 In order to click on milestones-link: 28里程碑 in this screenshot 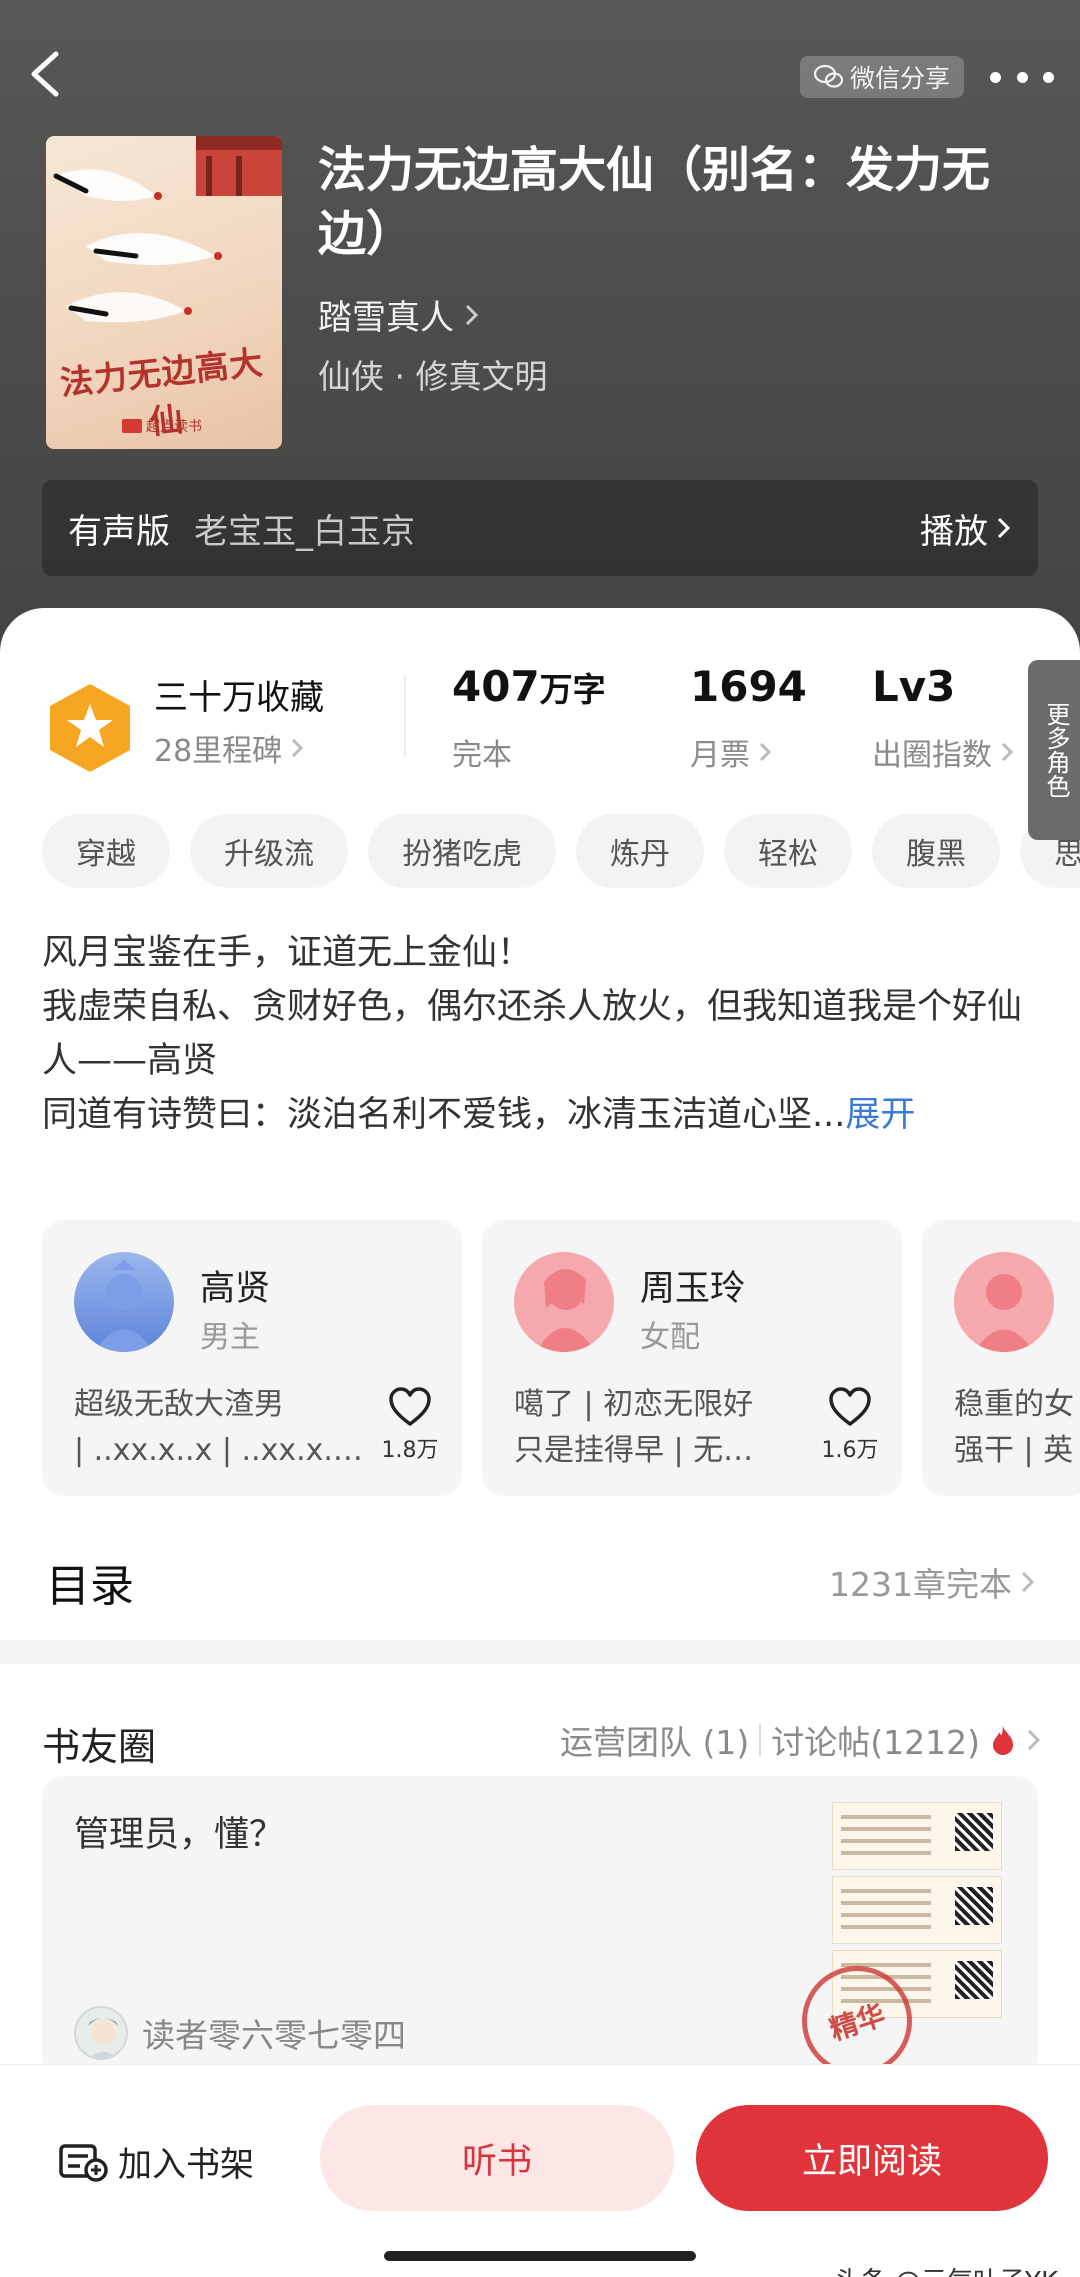, I will do `click(229, 748)`.